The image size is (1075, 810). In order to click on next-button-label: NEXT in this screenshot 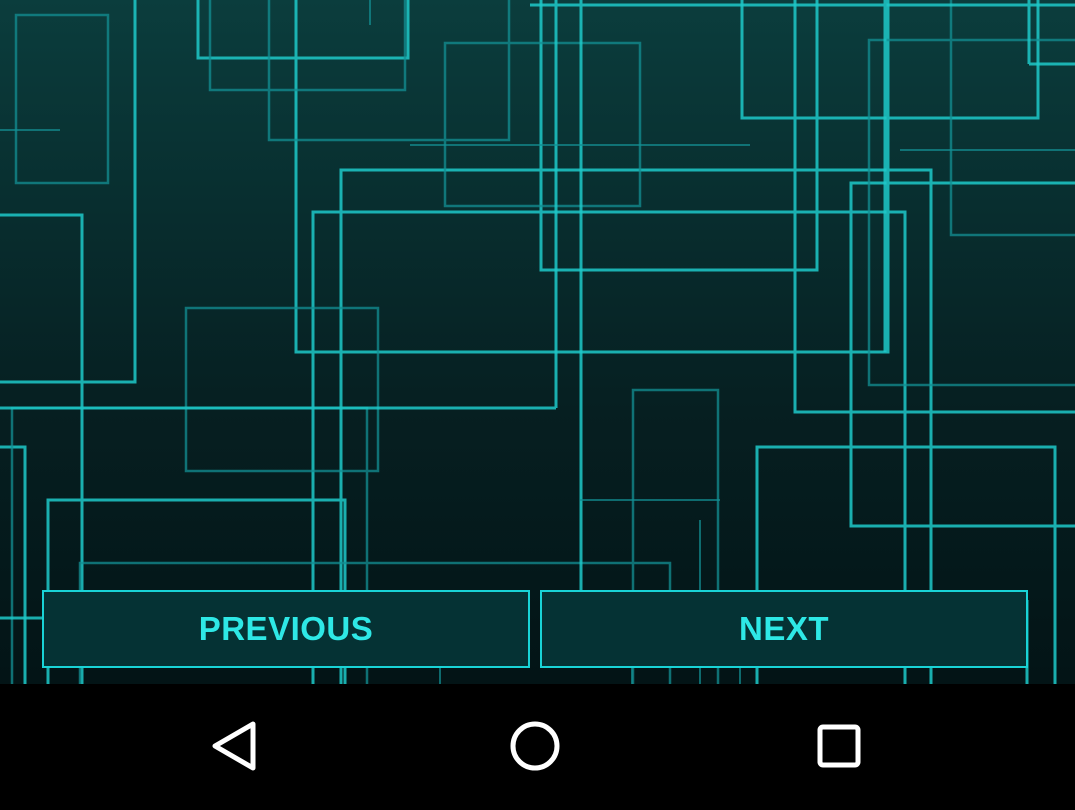, I will do `click(783, 628)`.